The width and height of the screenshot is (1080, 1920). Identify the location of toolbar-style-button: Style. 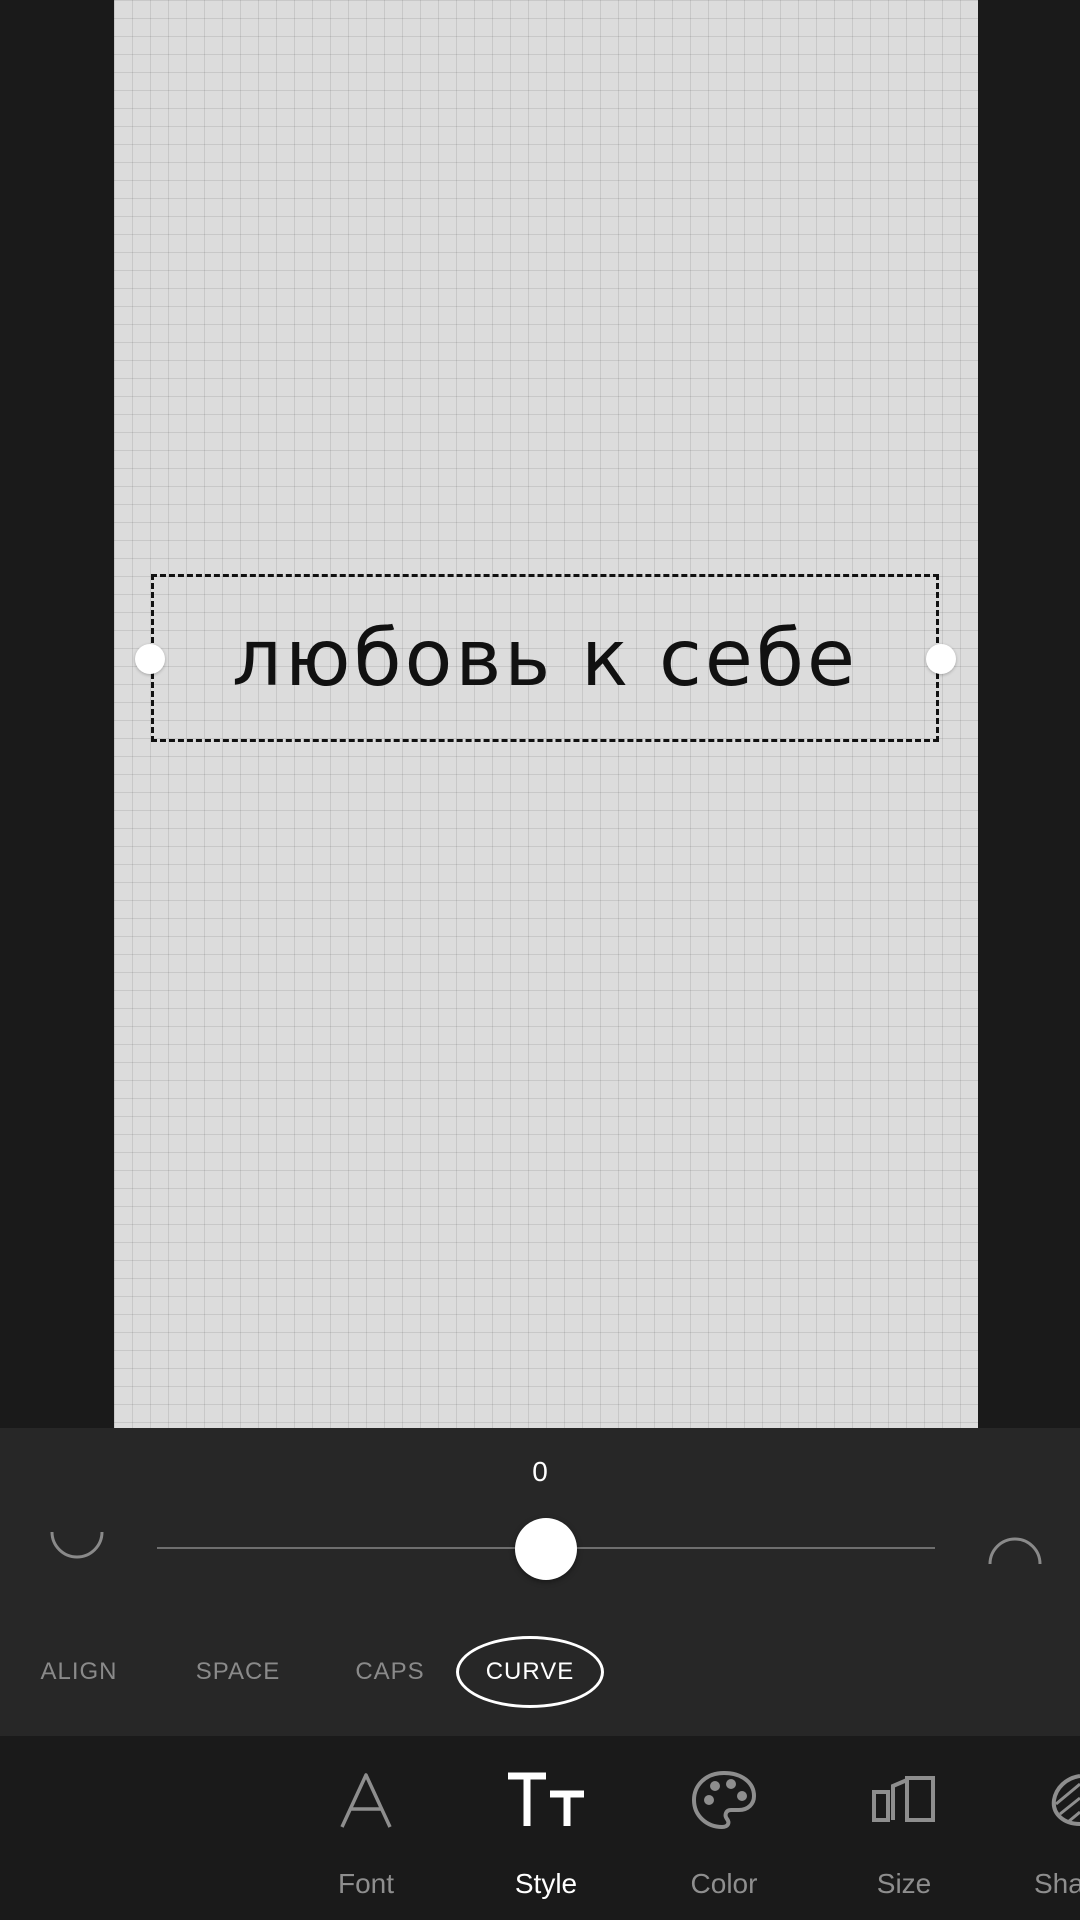
(546, 1834).